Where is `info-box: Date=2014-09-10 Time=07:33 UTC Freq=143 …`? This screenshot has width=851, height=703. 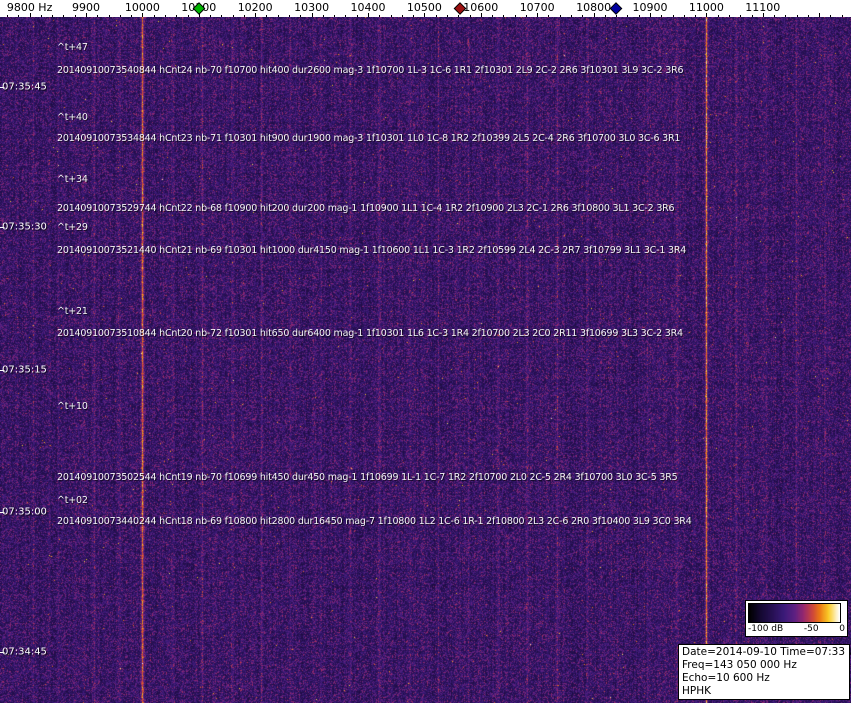
info-box: Date=2014-09-10 Time=07:33 UTC Freq=143 … is located at coordinates (764, 672).